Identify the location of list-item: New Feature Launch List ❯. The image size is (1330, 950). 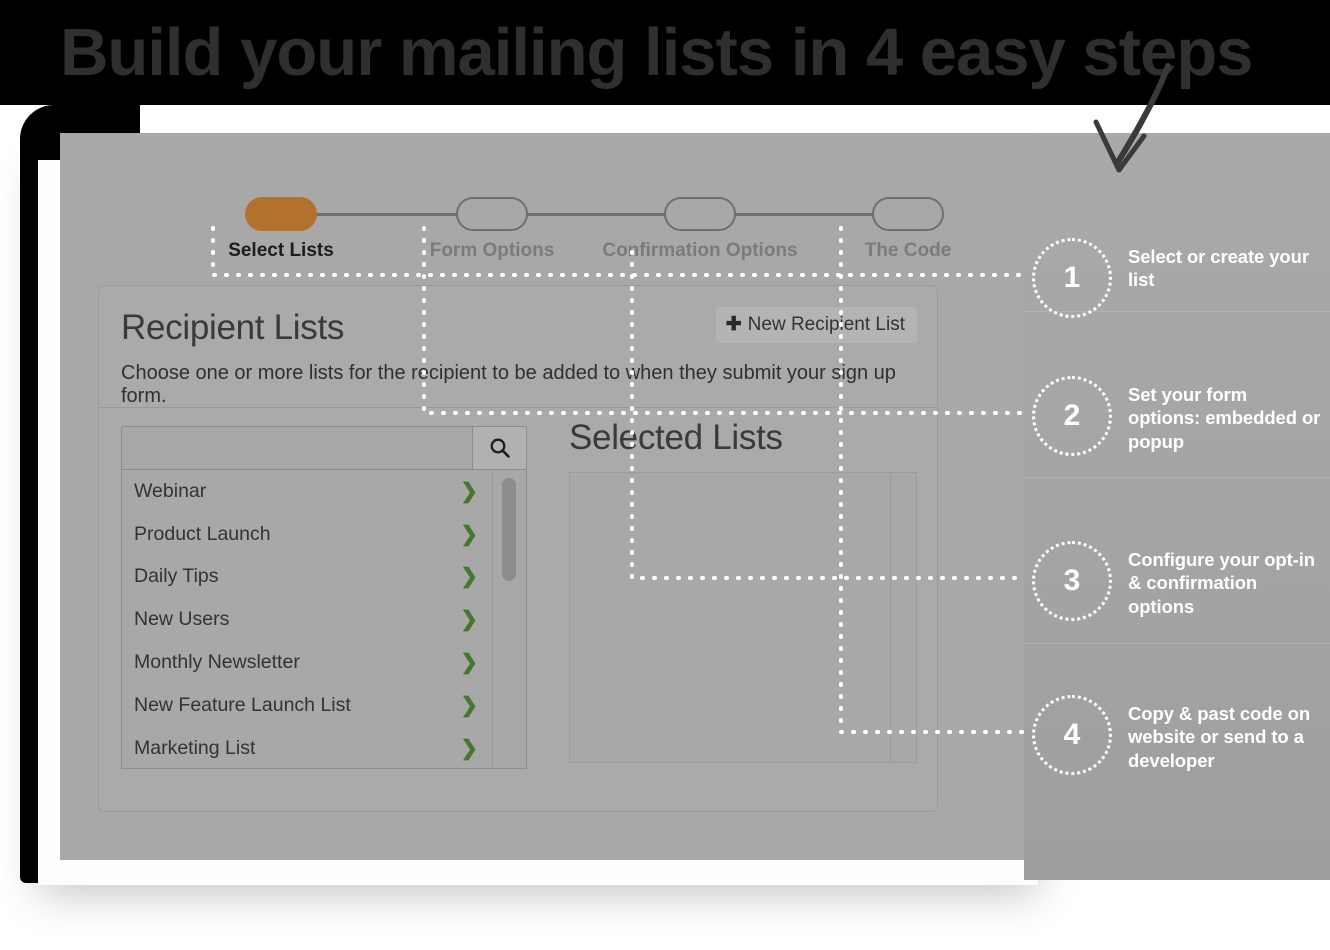
(324, 705).